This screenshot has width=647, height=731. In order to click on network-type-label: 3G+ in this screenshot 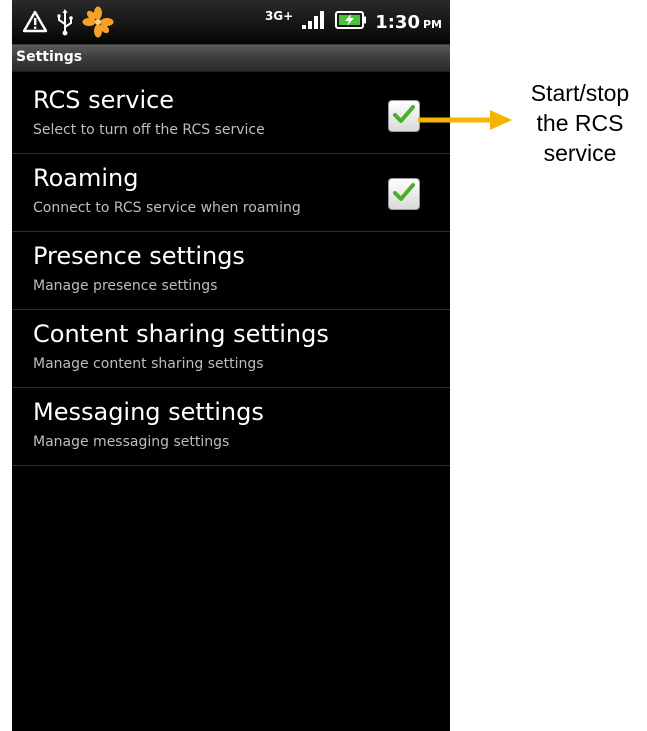, I will do `click(279, 16)`.